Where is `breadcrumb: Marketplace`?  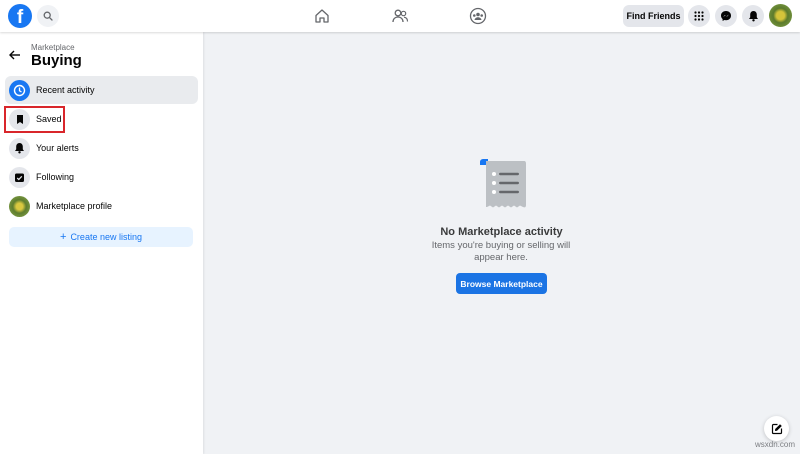
breadcrumb: Marketplace is located at coordinates (53, 47).